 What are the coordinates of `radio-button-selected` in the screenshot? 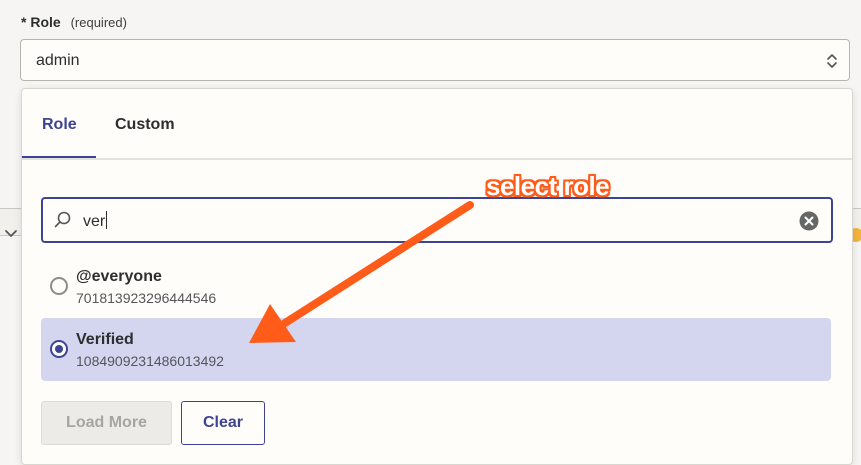 It's located at (59, 349).